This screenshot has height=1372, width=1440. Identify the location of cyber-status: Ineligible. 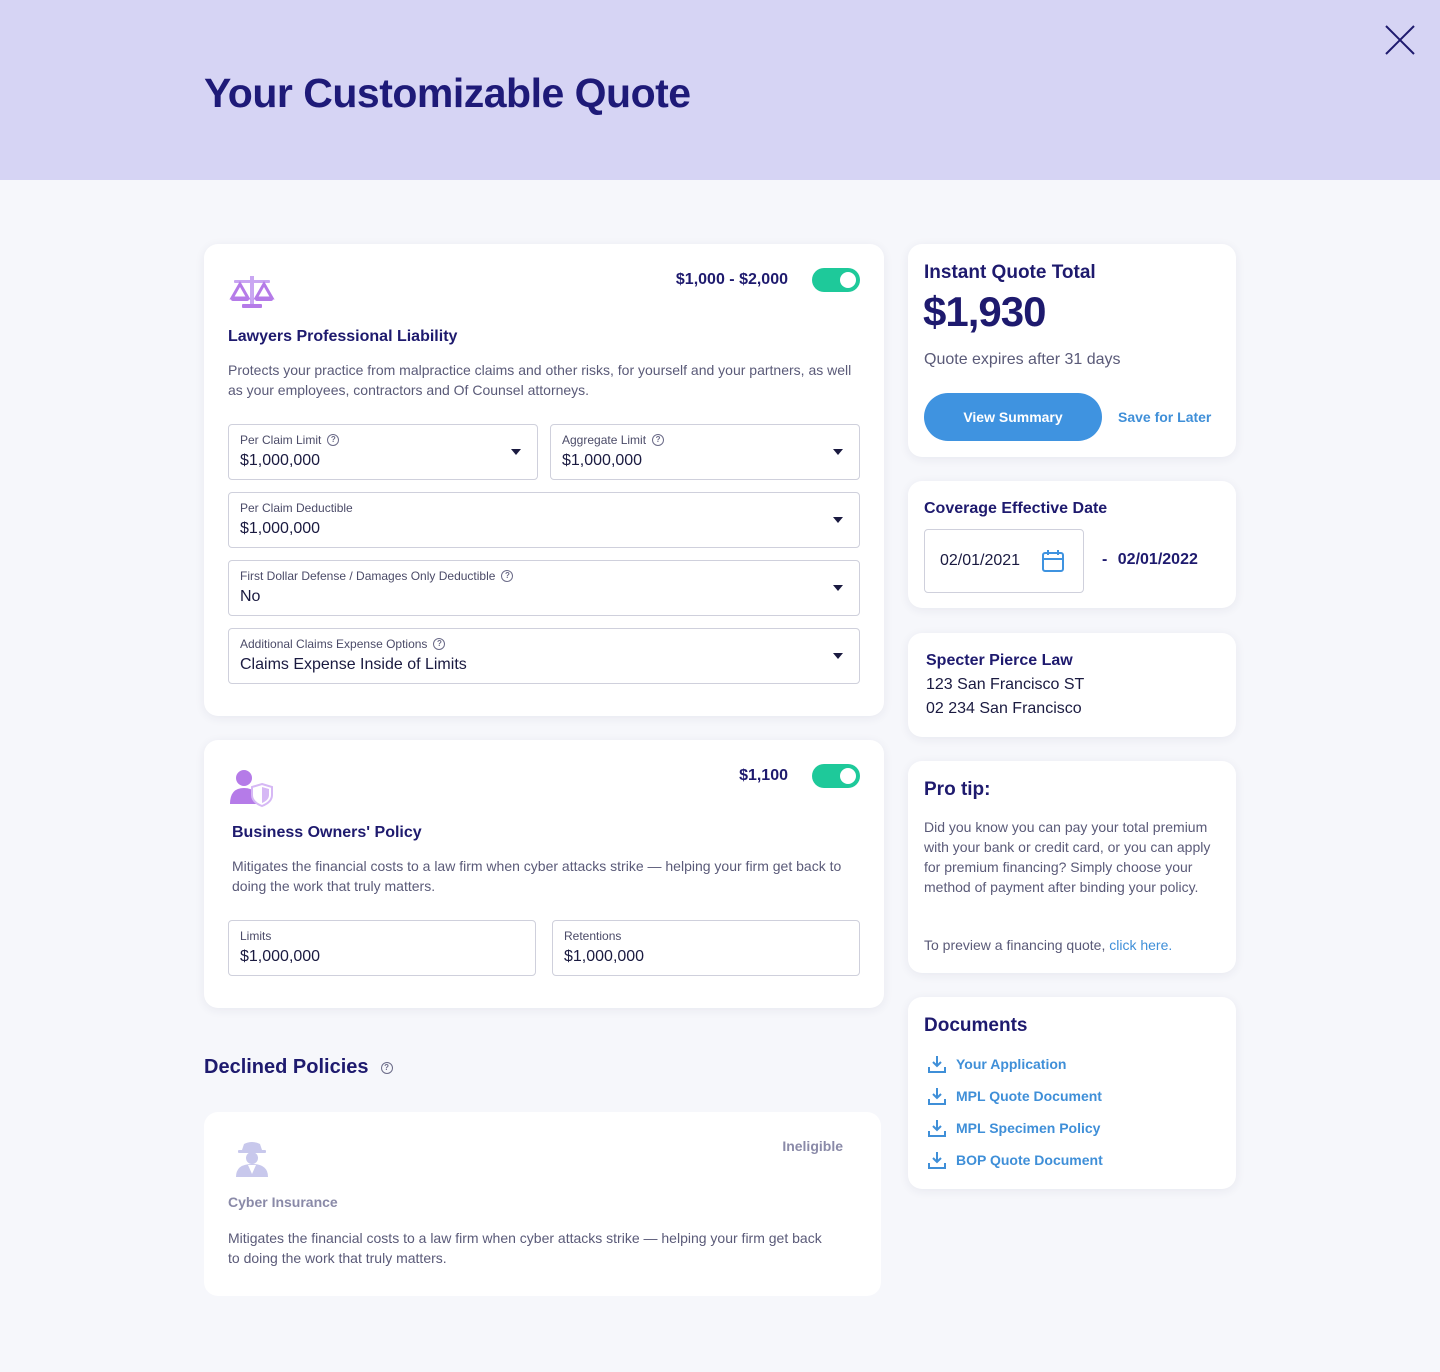
(812, 1146).